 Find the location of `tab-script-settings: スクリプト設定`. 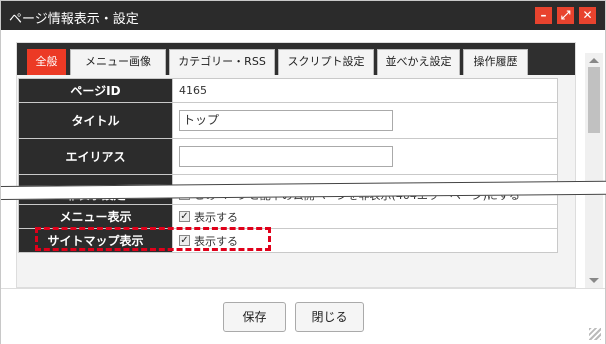

tab-script-settings: スクリプト設定 is located at coordinates (326, 62).